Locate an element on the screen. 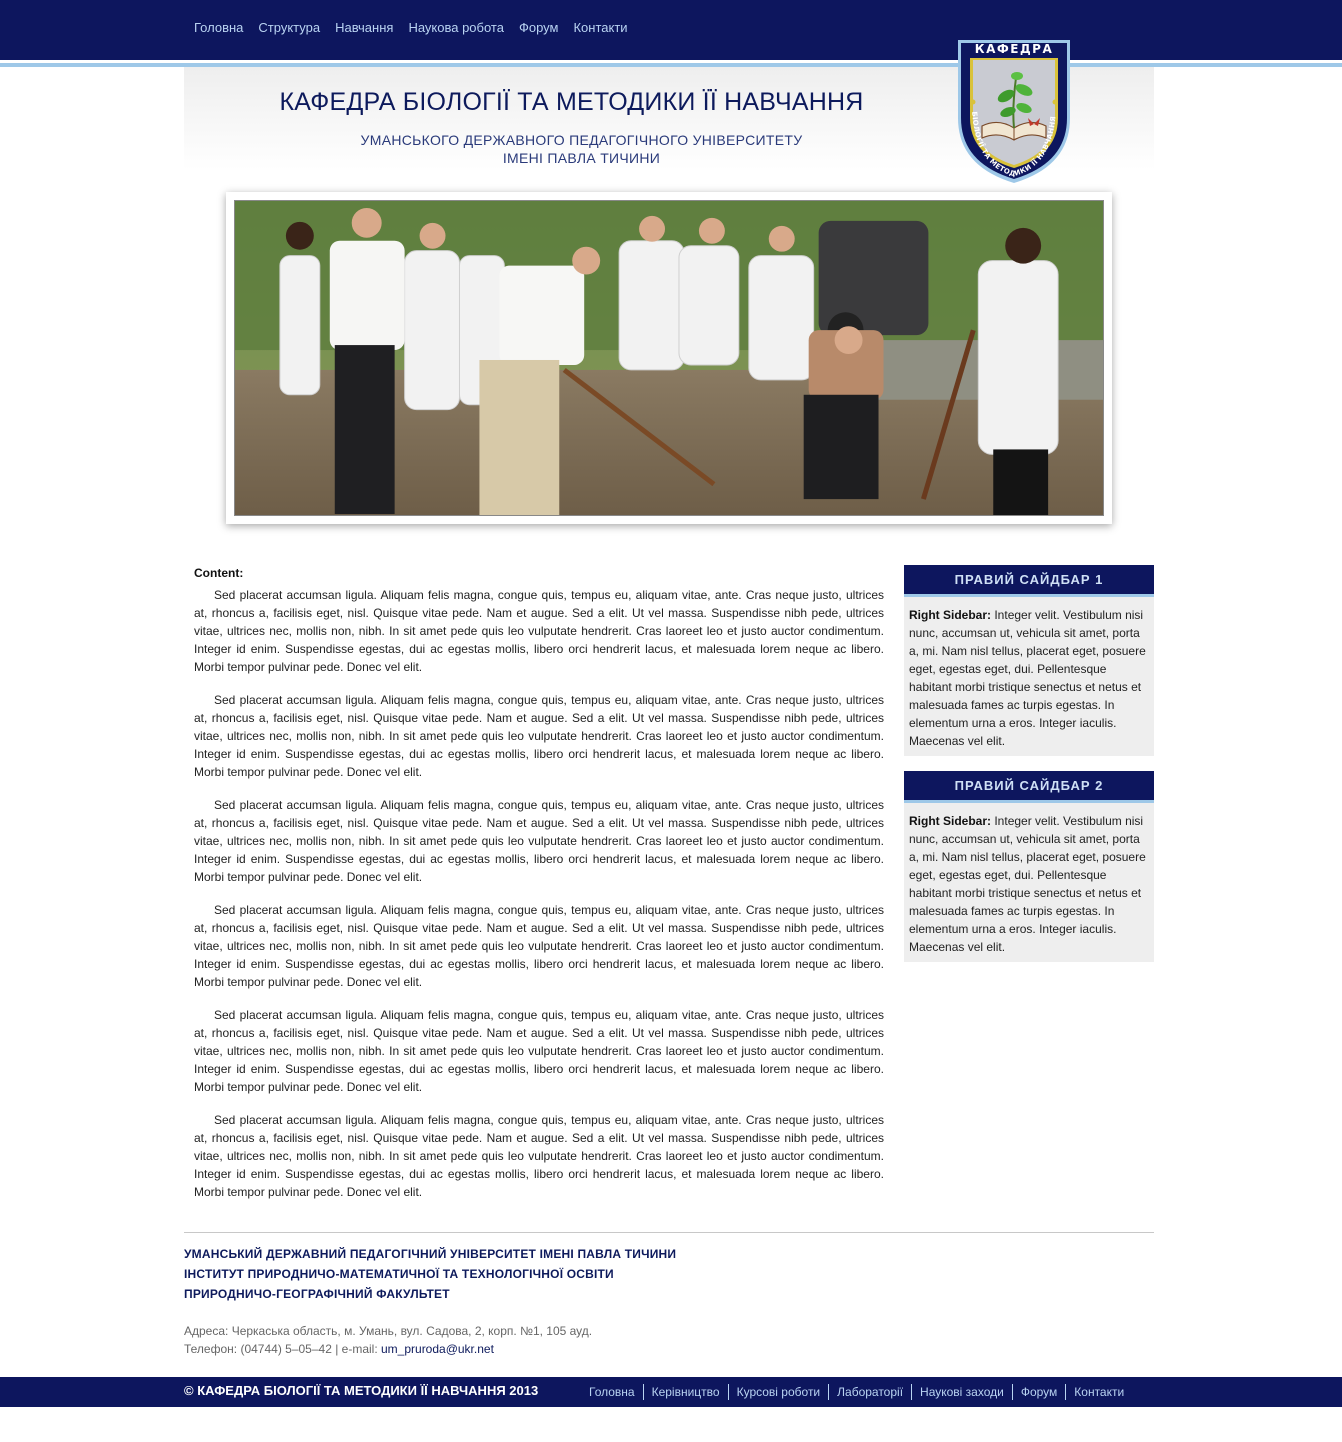 The height and width of the screenshot is (1442, 1342). footer-org-line-faculty: ПРИРОДНИЧО-ГЕОГРАФІЧНИЙ ФАКУЛЬТЕТ is located at coordinates (317, 1294).